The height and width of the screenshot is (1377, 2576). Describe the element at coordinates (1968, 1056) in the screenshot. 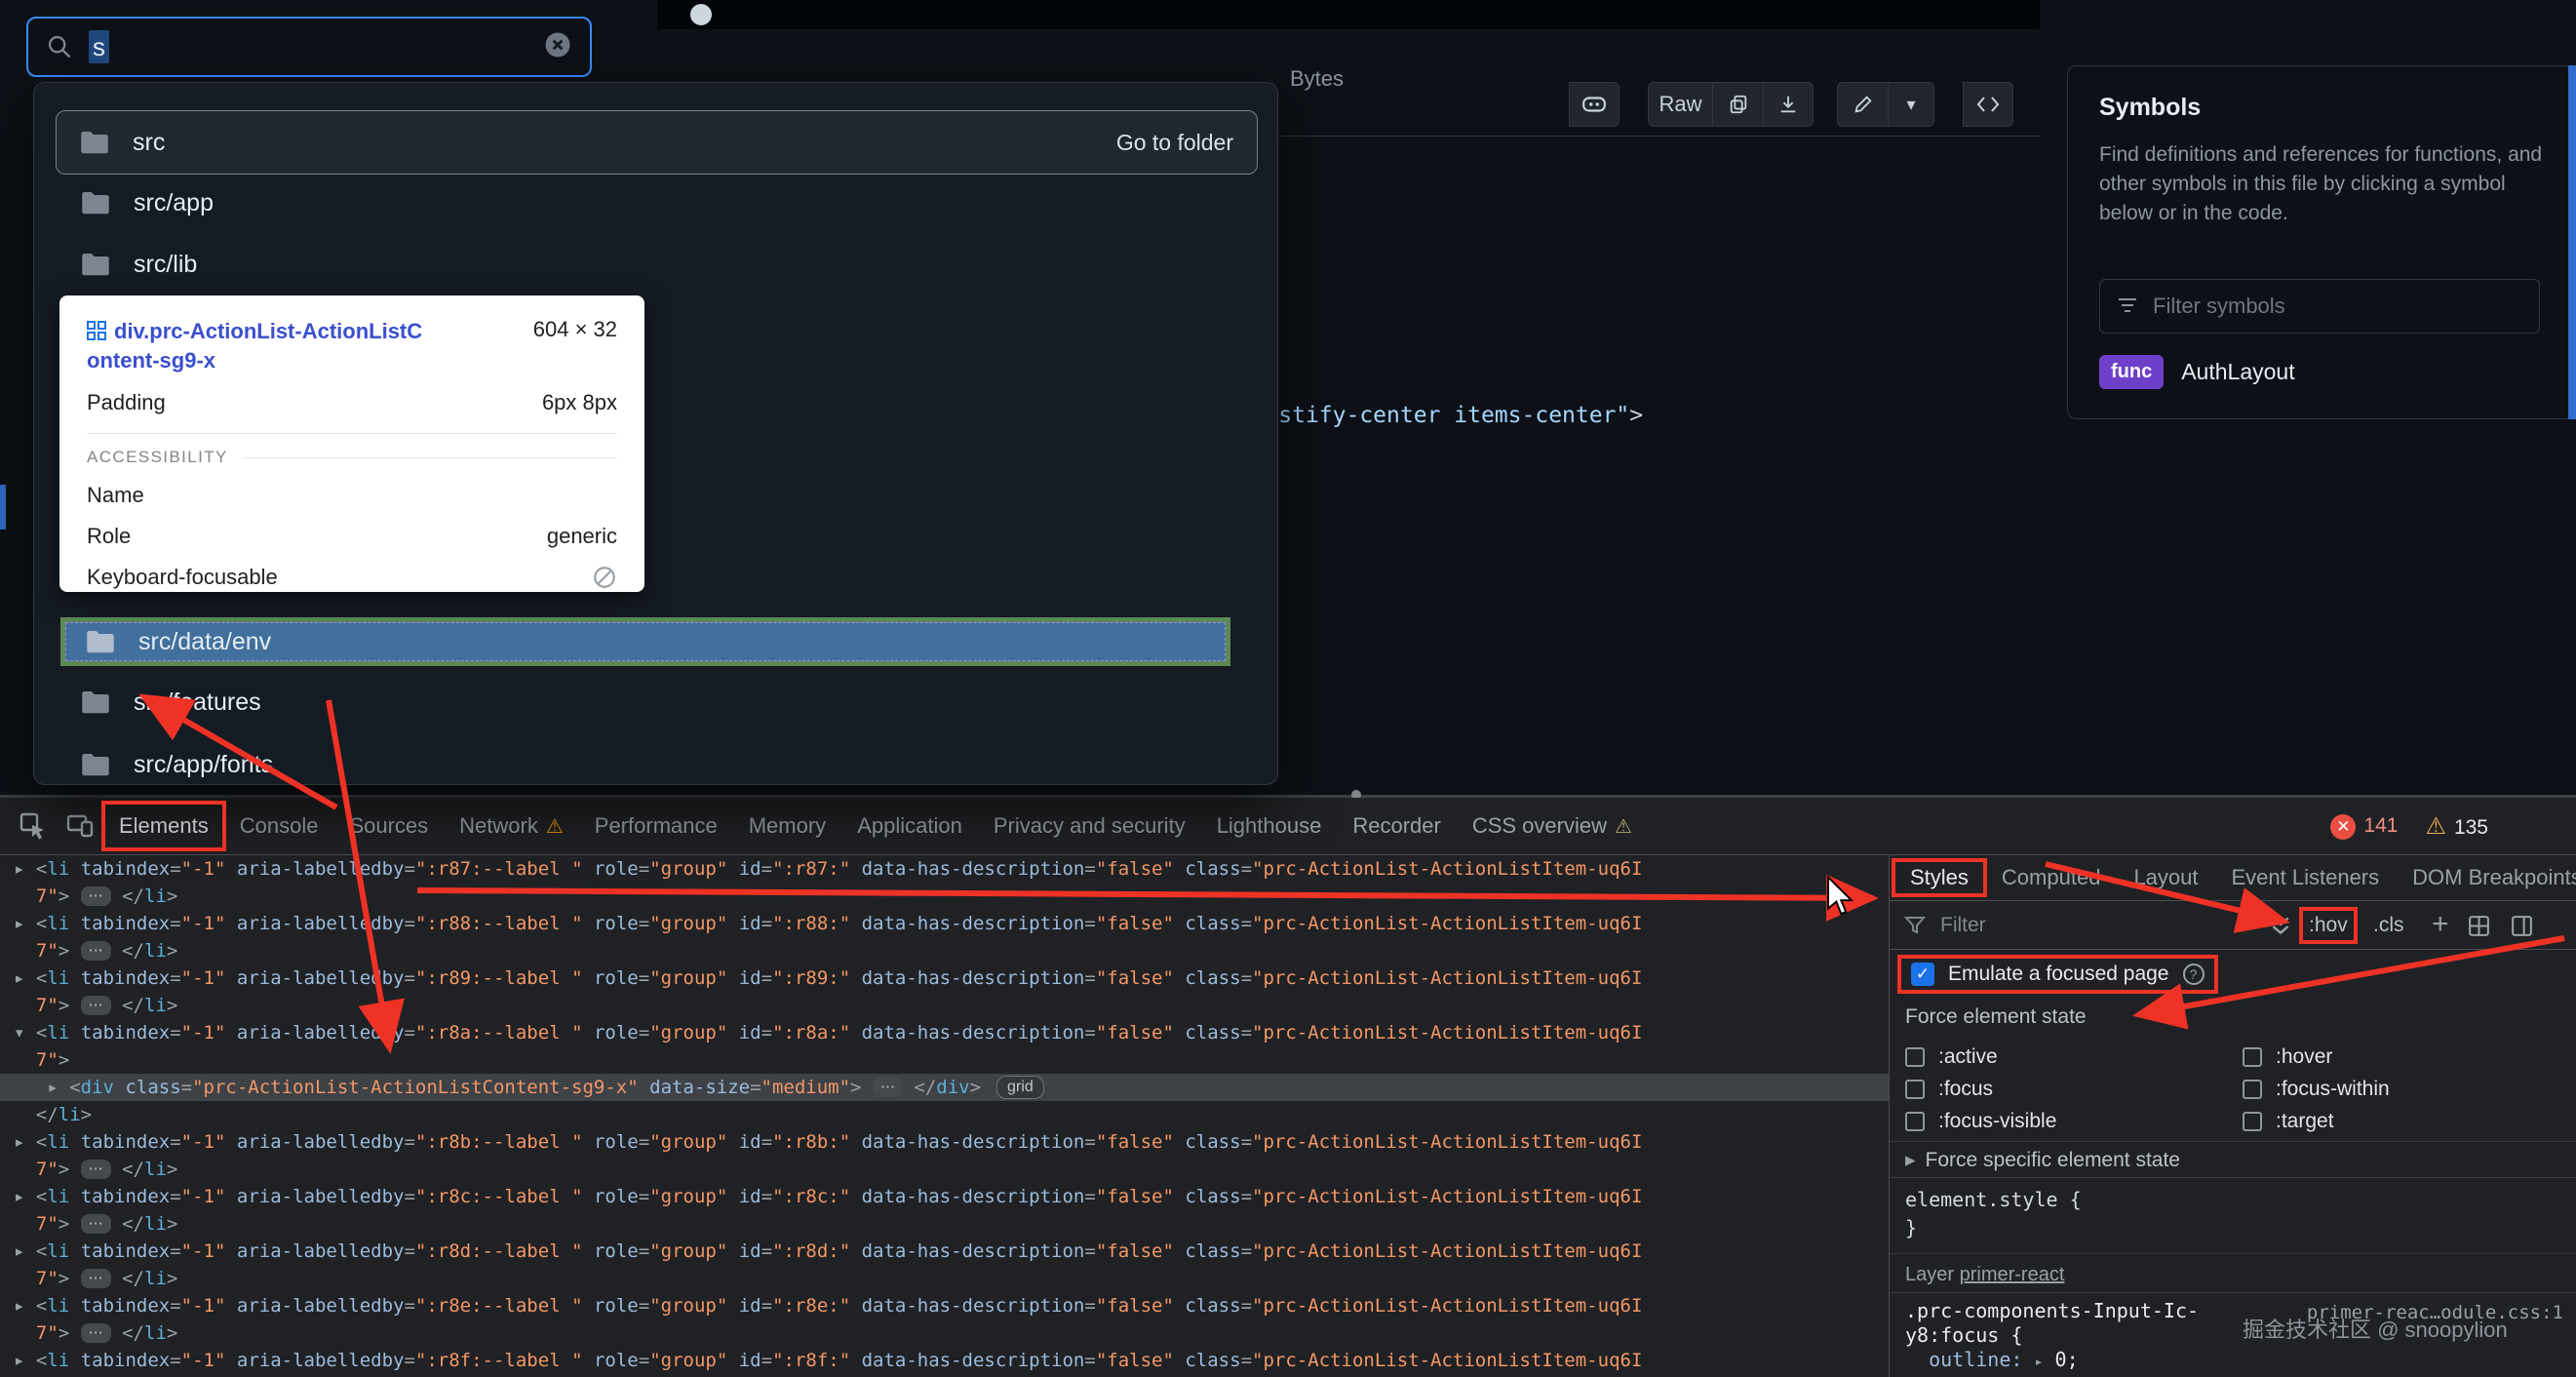

I see `pseudo-label: :active` at that location.